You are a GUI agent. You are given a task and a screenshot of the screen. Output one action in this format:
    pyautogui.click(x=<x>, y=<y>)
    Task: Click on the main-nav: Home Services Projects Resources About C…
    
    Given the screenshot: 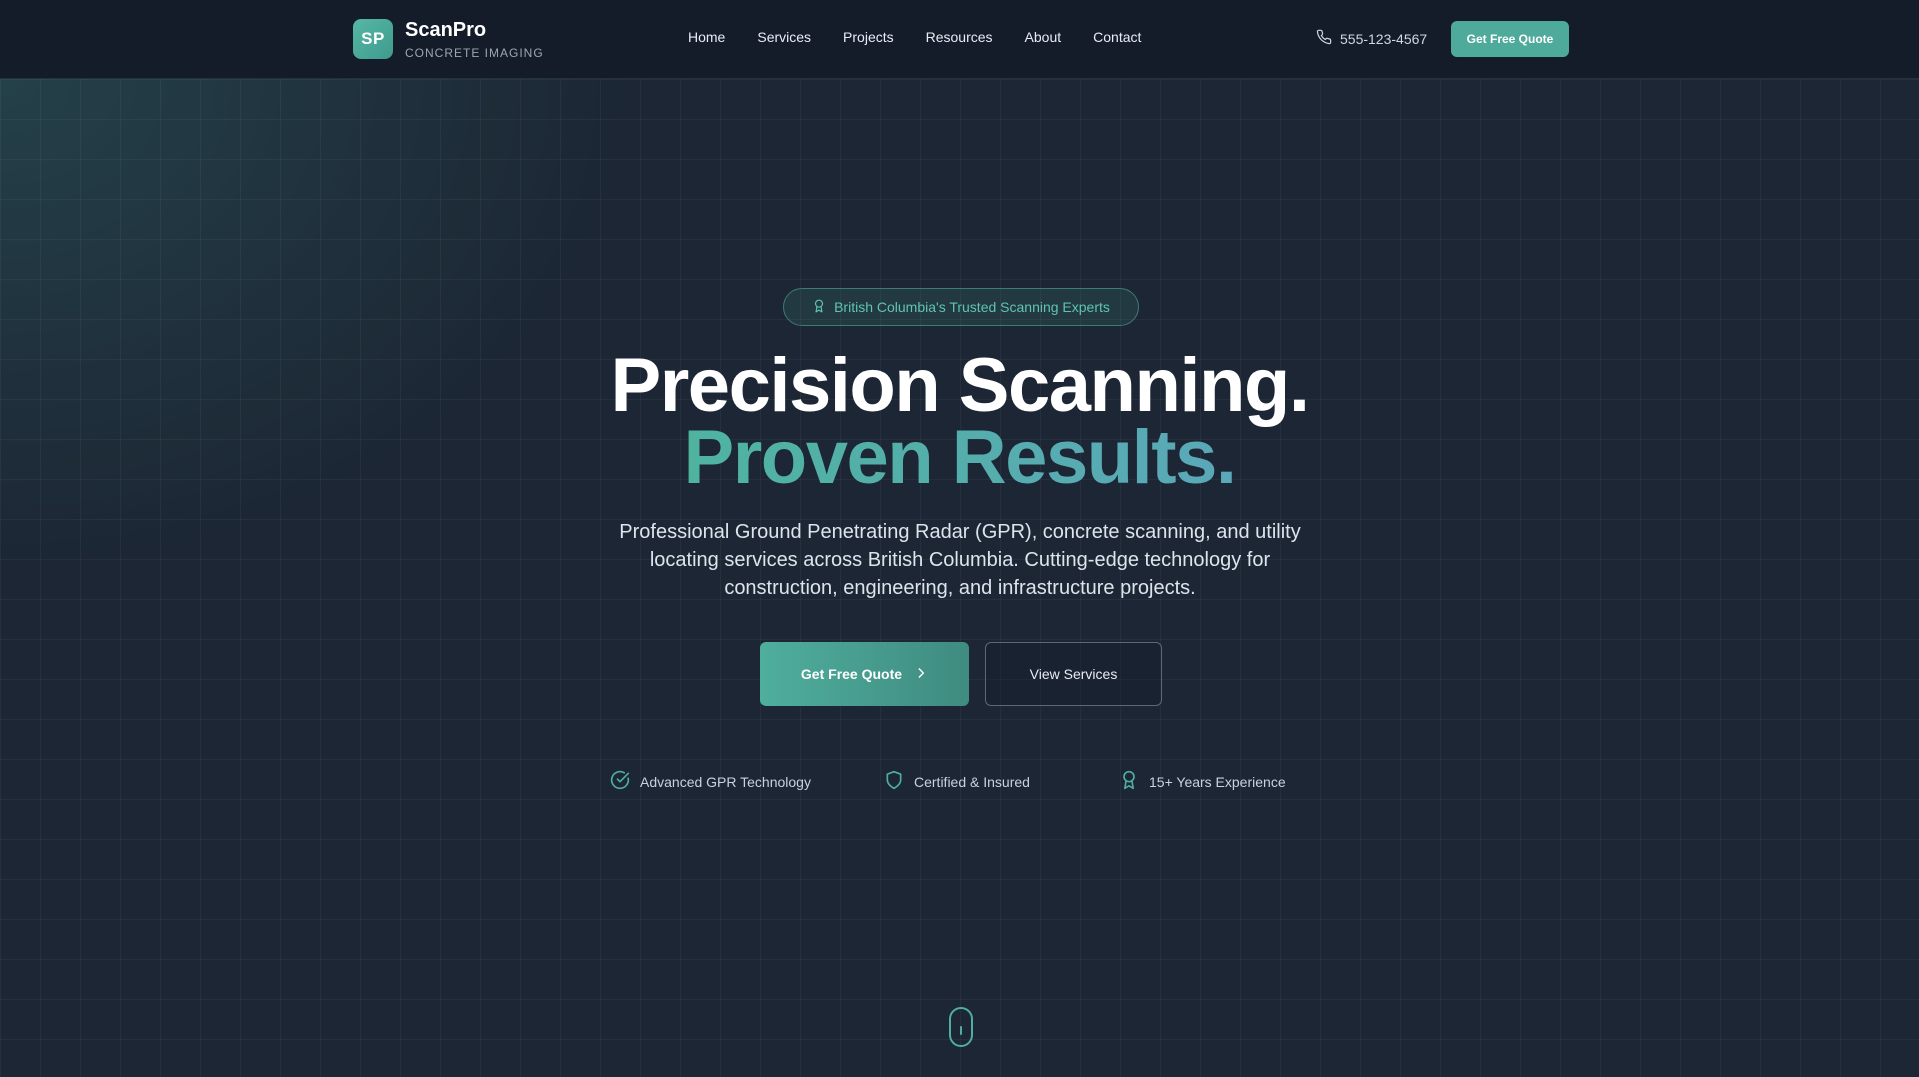 What is the action you would take?
    pyautogui.click(x=930, y=37)
    